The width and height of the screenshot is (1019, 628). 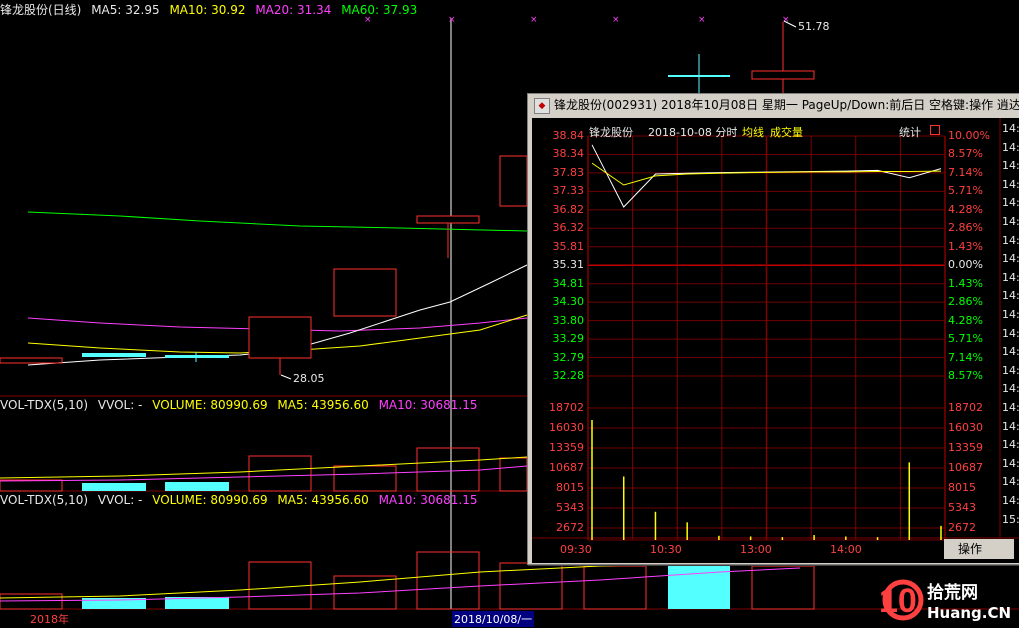 What do you see at coordinates (814, 26) in the screenshot?
I see `high-price-label: 51.78` at bounding box center [814, 26].